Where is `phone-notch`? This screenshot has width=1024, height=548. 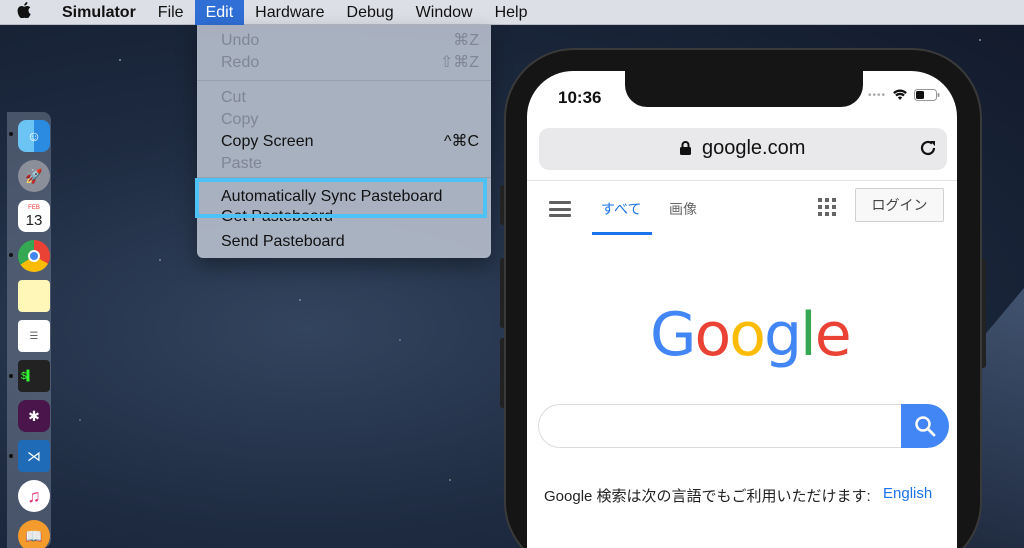 phone-notch is located at coordinates (744, 89).